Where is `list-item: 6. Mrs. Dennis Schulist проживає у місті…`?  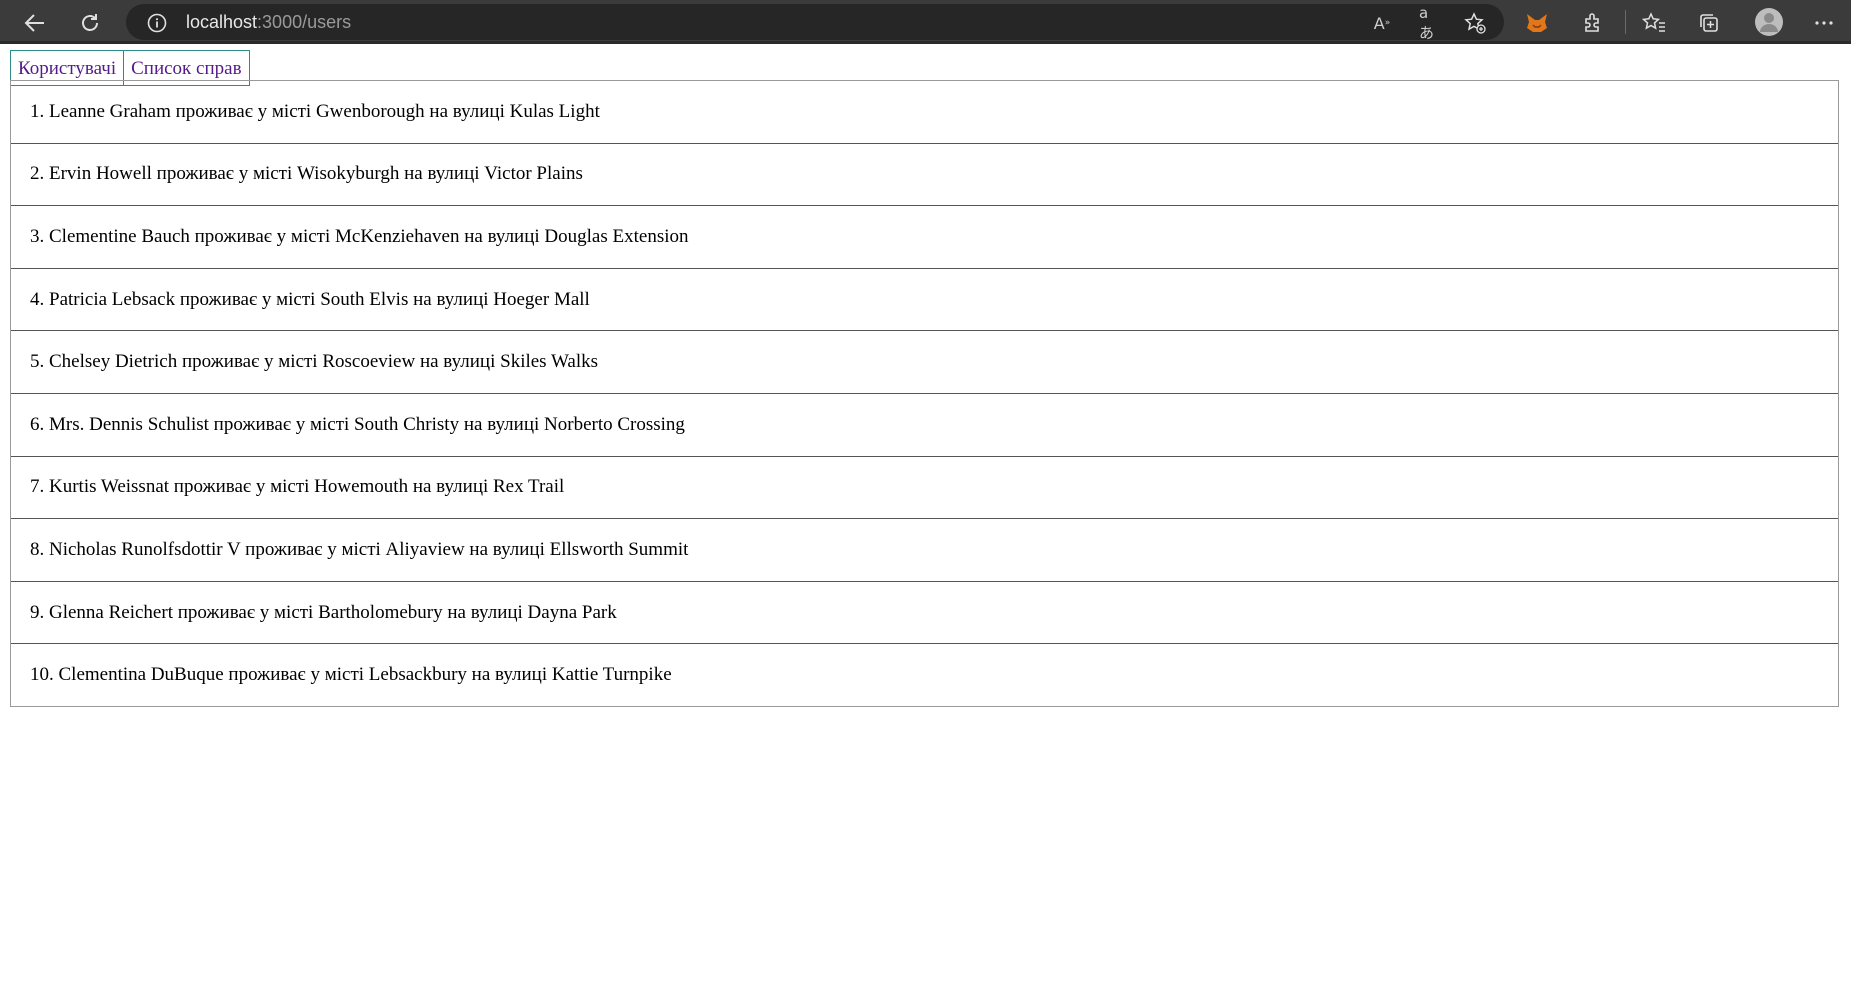
list-item: 6. Mrs. Dennis Schulist проживає у місті… is located at coordinates (924, 425).